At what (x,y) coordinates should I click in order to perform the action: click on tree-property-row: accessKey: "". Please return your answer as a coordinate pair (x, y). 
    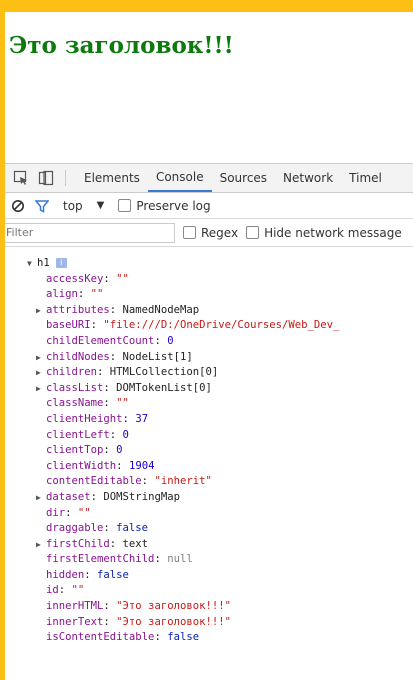
    Looking at the image, I should click on (209, 280).